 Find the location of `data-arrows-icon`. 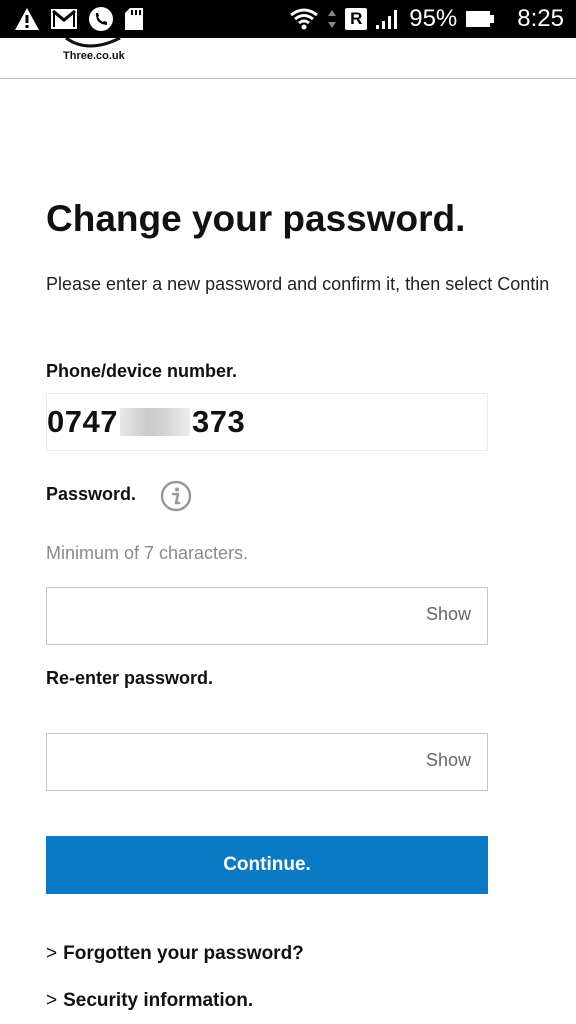

data-arrows-icon is located at coordinates (332, 19).